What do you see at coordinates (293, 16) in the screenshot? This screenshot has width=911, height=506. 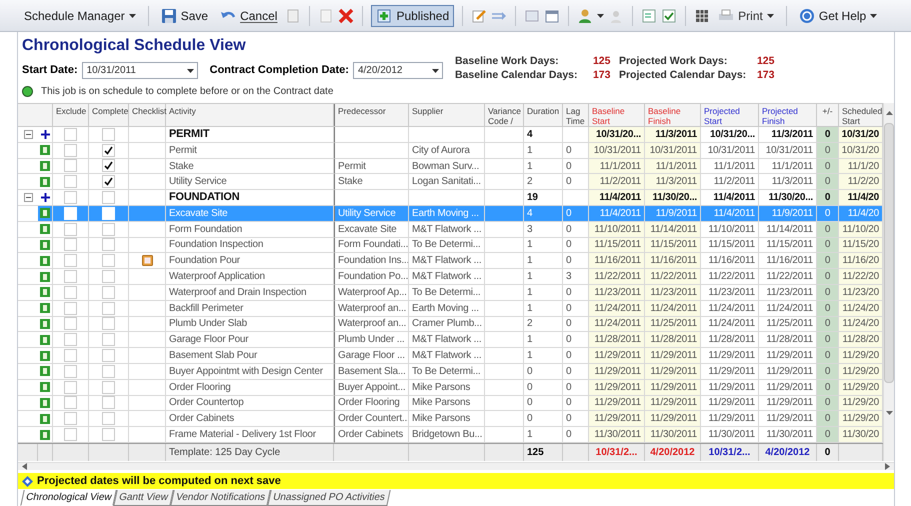 I see `document-icon` at bounding box center [293, 16].